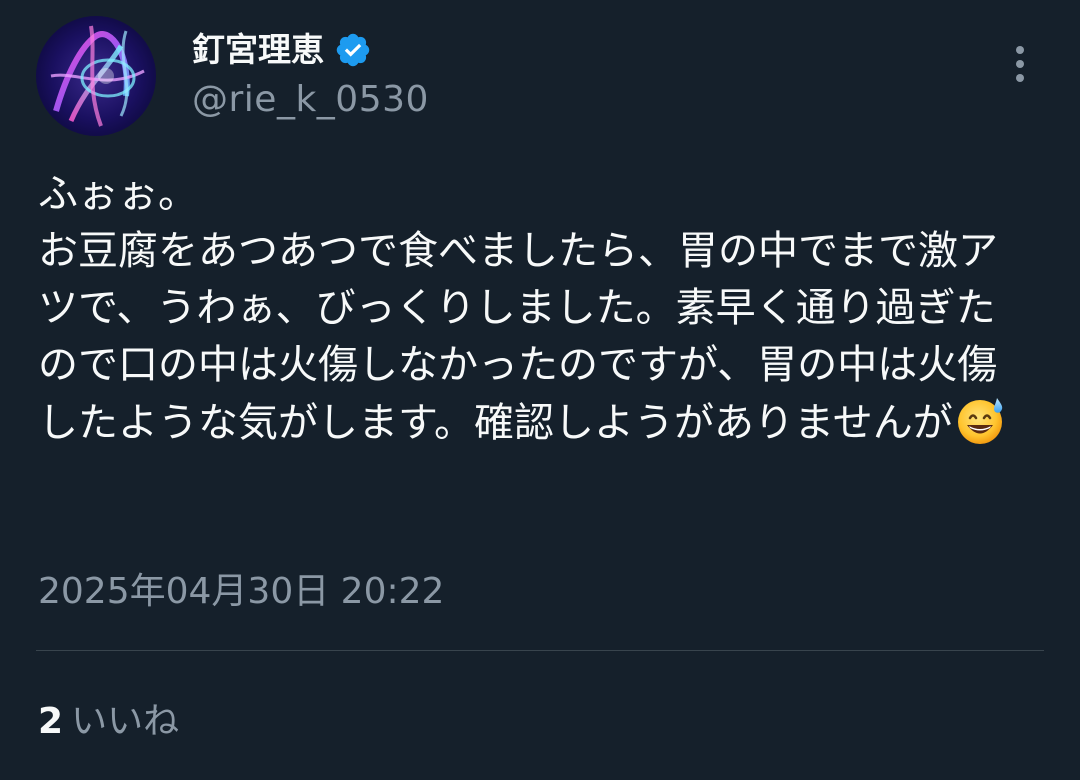  Describe the element at coordinates (981, 420) in the screenshot. I see `grinning-face-with-sweat-icon` at that location.